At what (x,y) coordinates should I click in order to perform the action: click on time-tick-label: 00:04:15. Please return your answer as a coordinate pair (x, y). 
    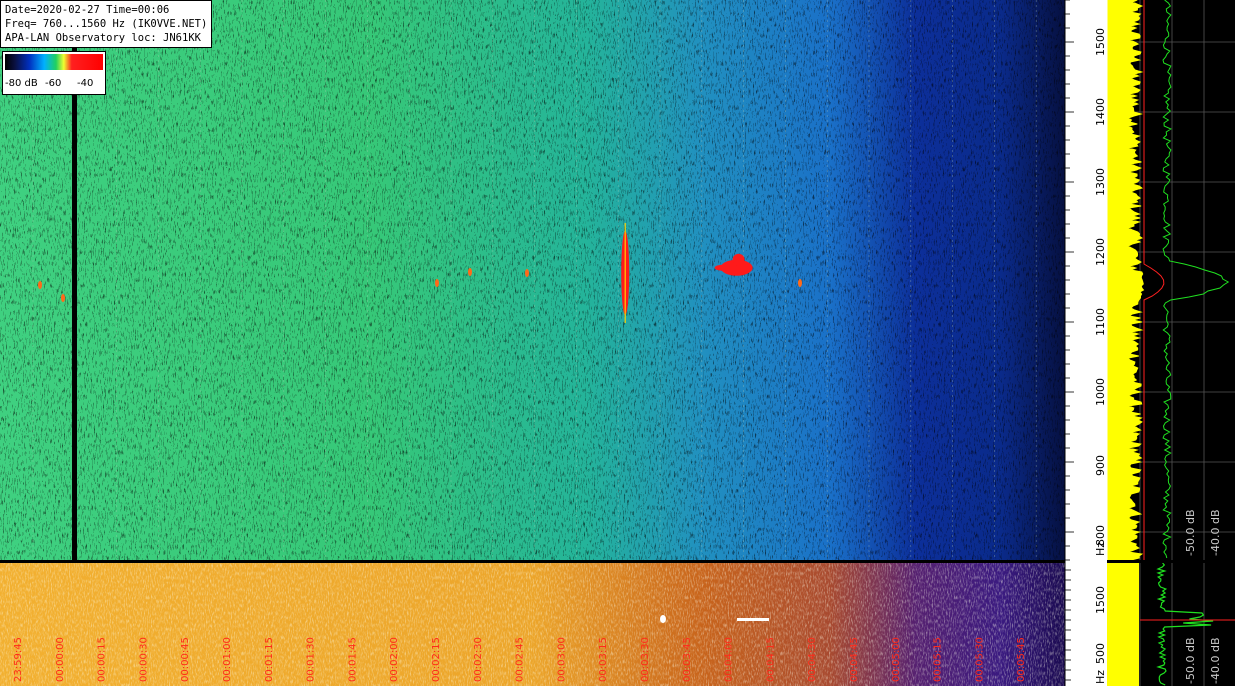
    Looking at the image, I should click on (770, 659).